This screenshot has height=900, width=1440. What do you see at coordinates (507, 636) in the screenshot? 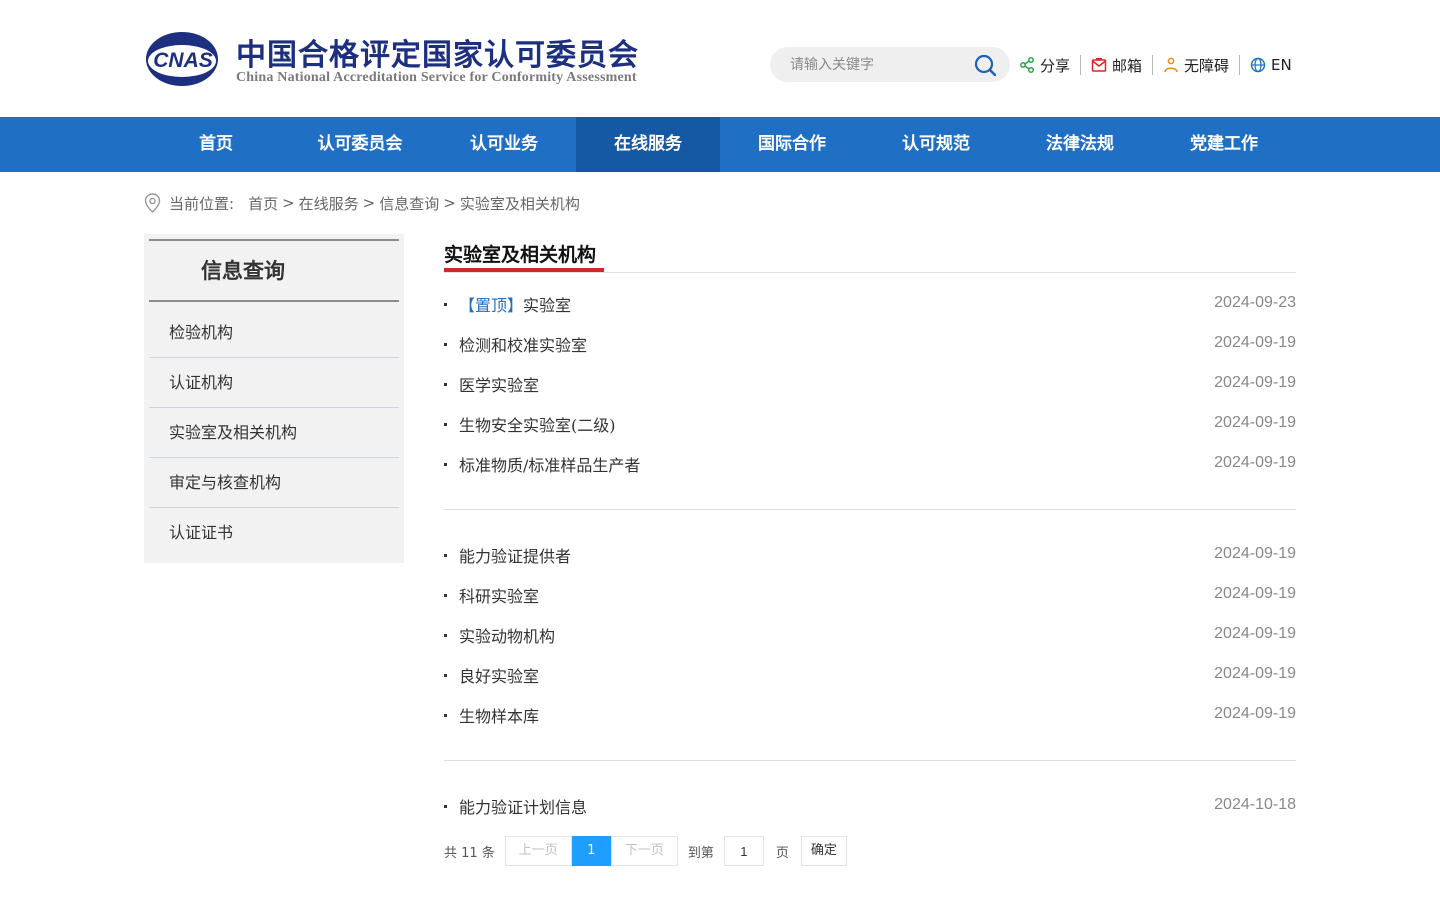
I see `list-item-title: 实验动物机构` at bounding box center [507, 636].